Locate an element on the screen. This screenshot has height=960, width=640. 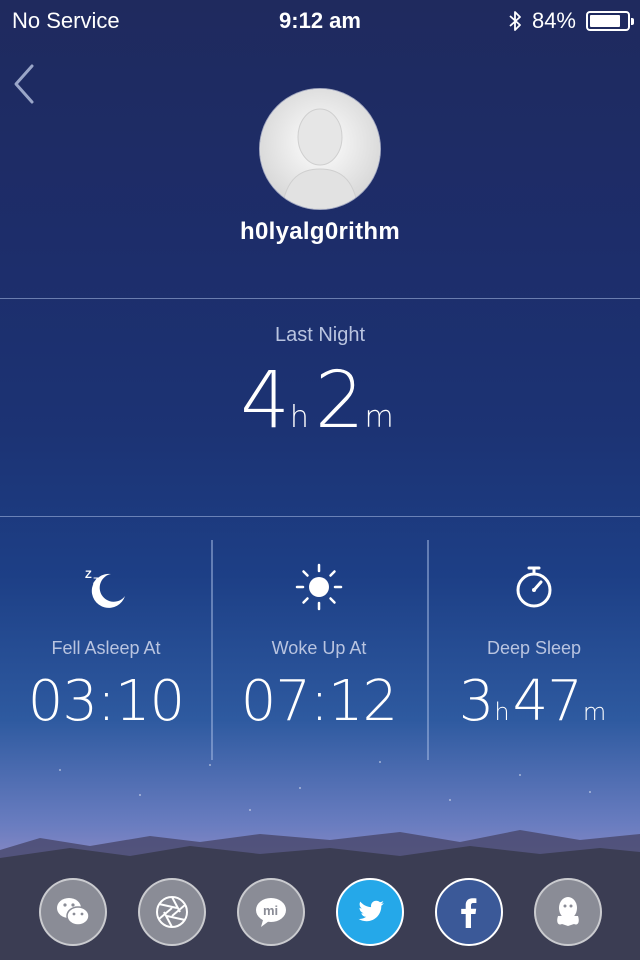
qq-icon is located at coordinates (567, 911).